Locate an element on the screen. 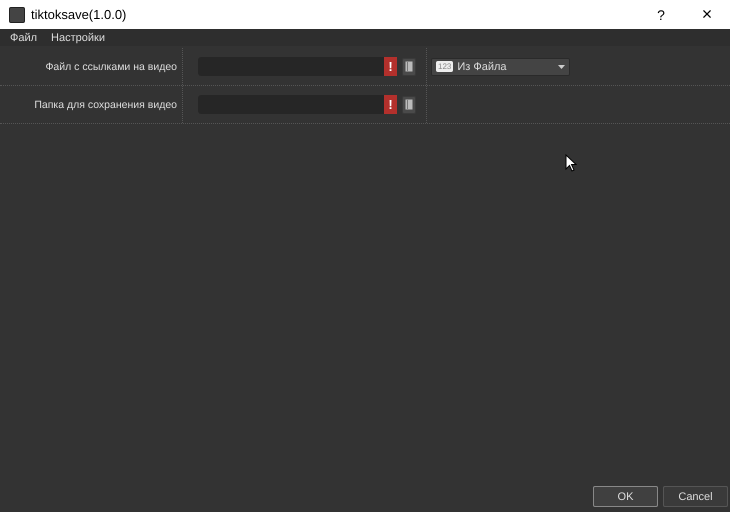 The height and width of the screenshot is (512, 730). caret-icon is located at coordinates (561, 66).